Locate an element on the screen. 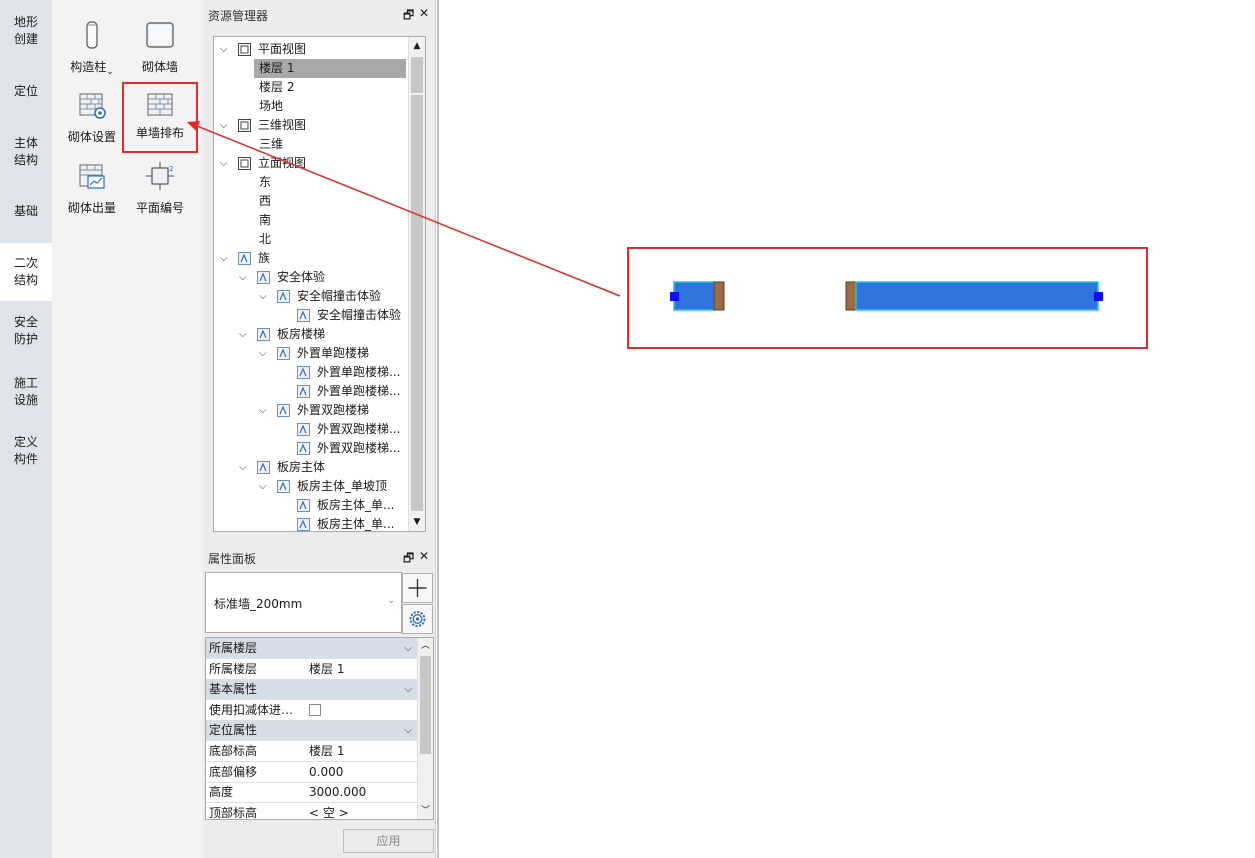 The height and width of the screenshot is (858, 1255). property-value: < 空 > is located at coordinates (329, 811).